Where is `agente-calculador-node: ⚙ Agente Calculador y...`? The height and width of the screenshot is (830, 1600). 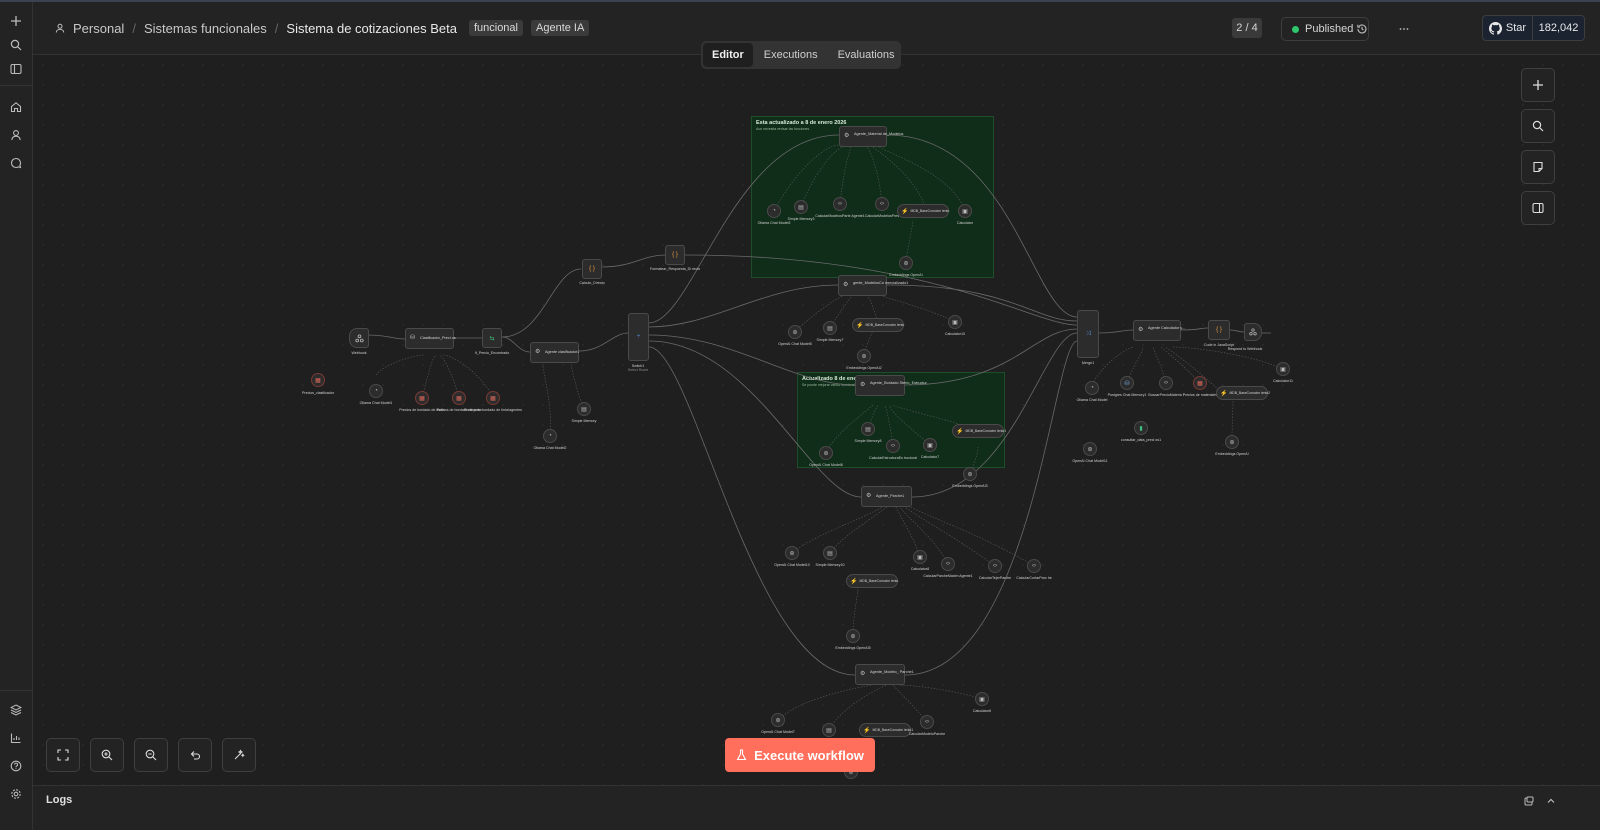 agente-calculador-node: ⚙ Agente Calculador y... is located at coordinates (1159, 330).